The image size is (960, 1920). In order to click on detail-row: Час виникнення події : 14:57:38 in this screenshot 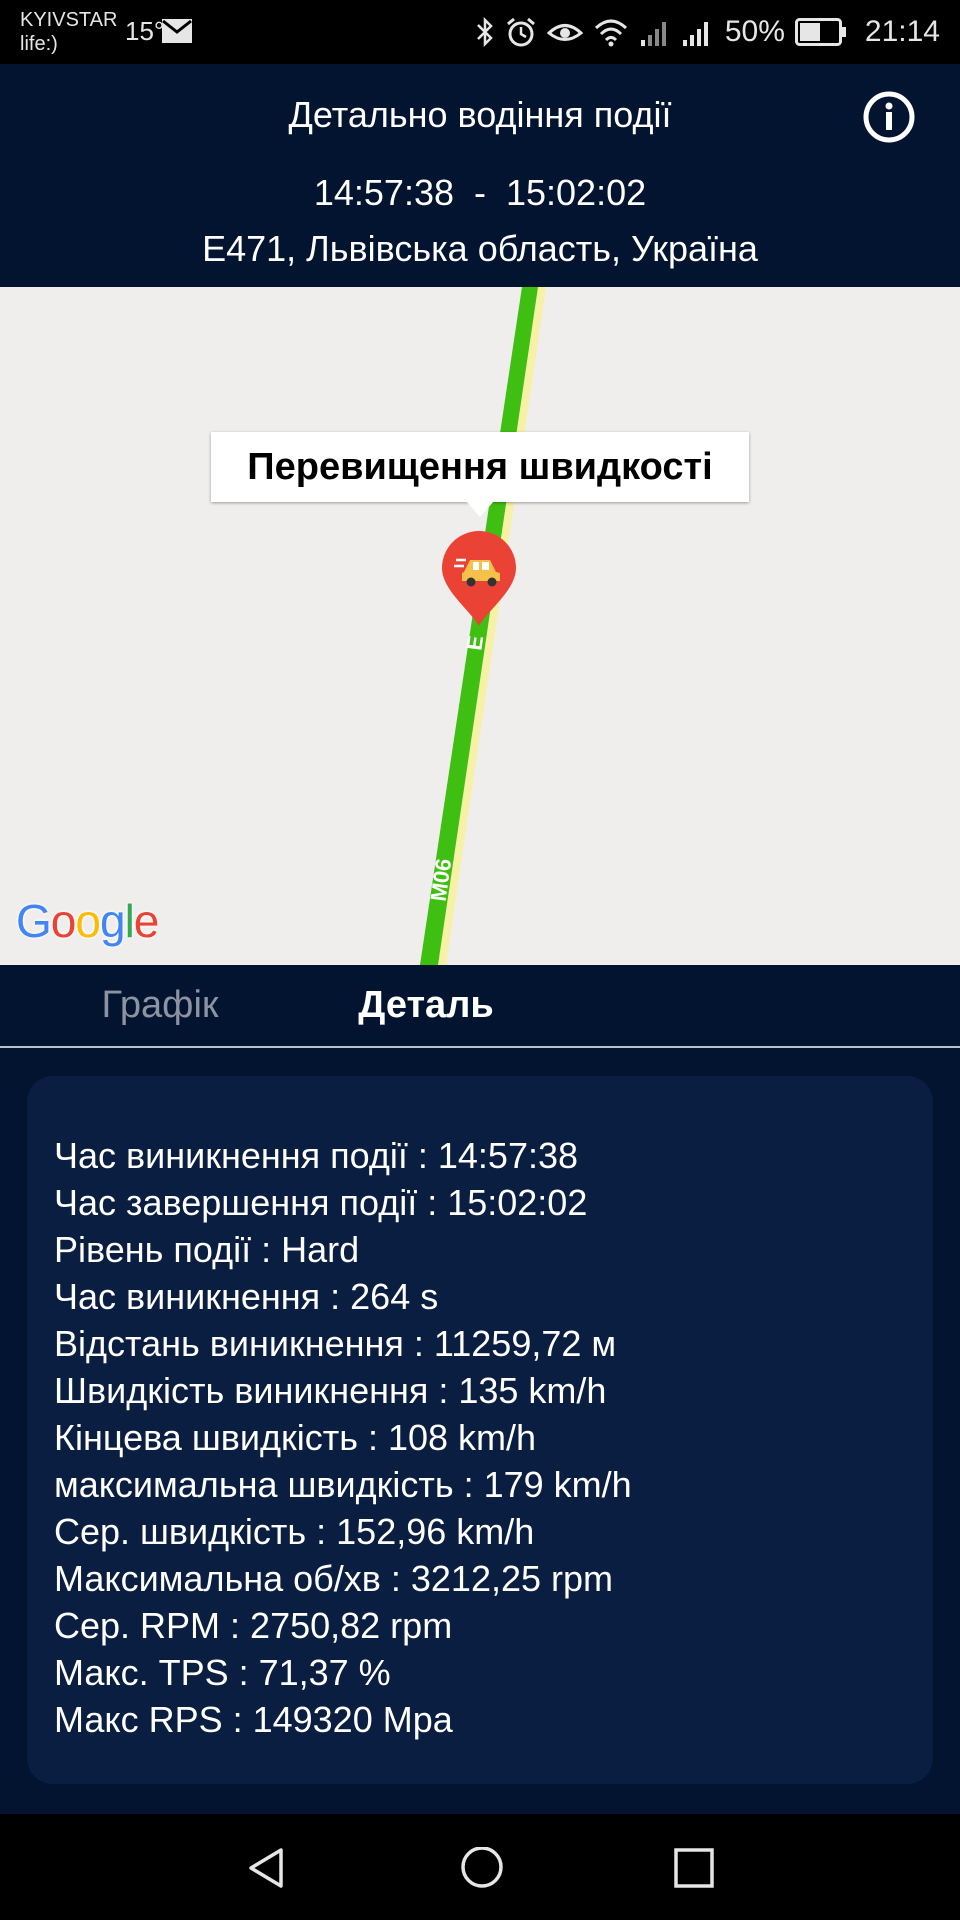, I will do `click(316, 1155)`.